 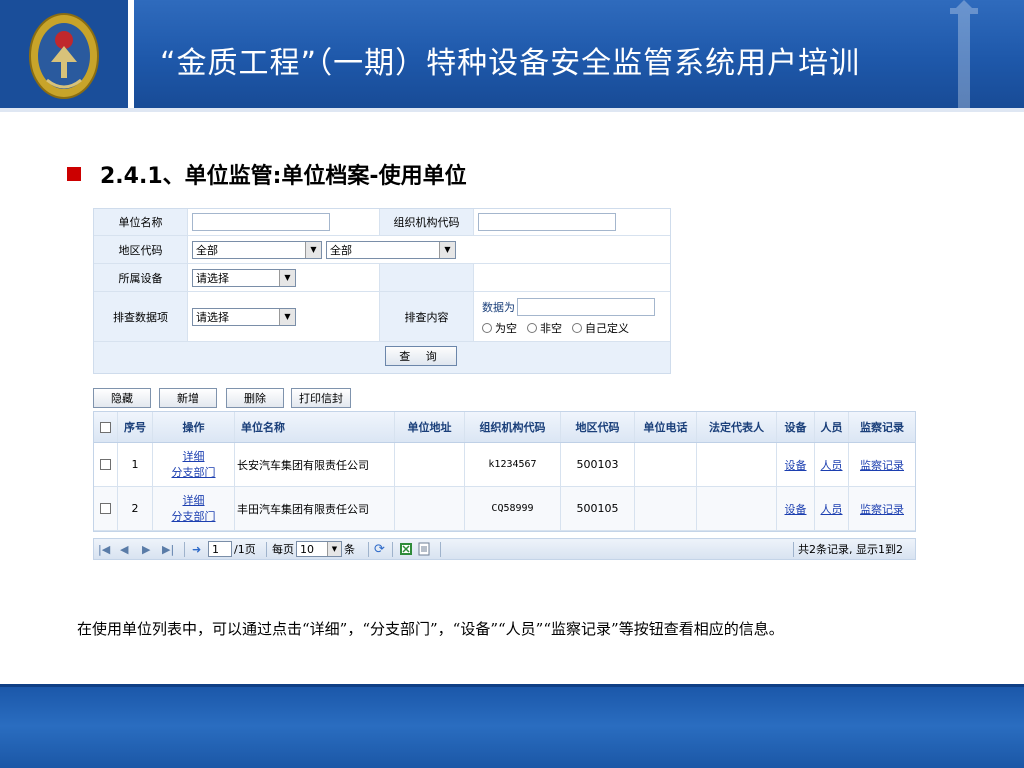 What do you see at coordinates (141, 316) in the screenshot?
I see `check-item-label: 排查数据项` at bounding box center [141, 316].